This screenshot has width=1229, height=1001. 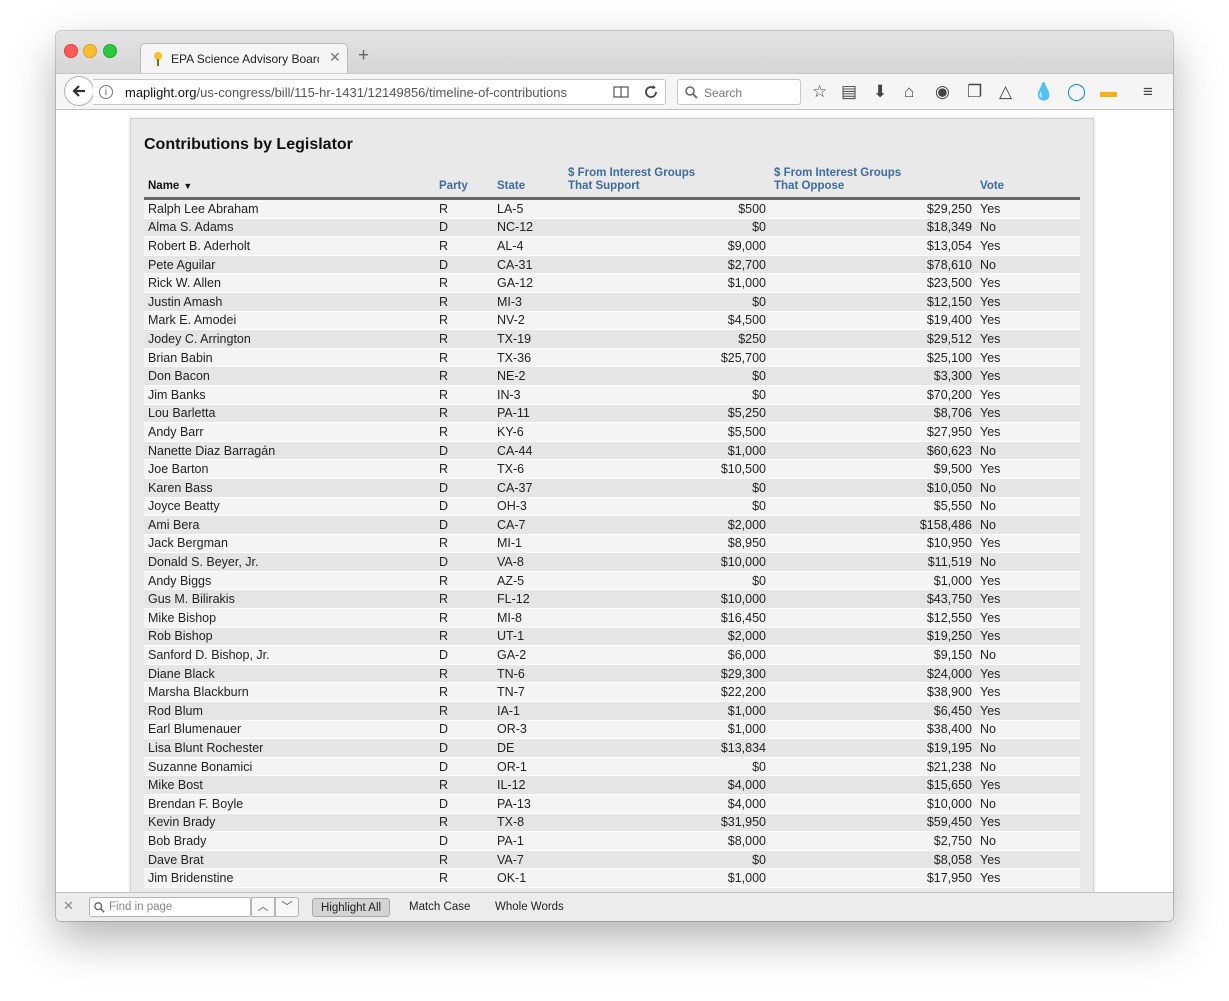 What do you see at coordinates (528, 785) in the screenshot?
I see `state-cell: IL-12` at bounding box center [528, 785].